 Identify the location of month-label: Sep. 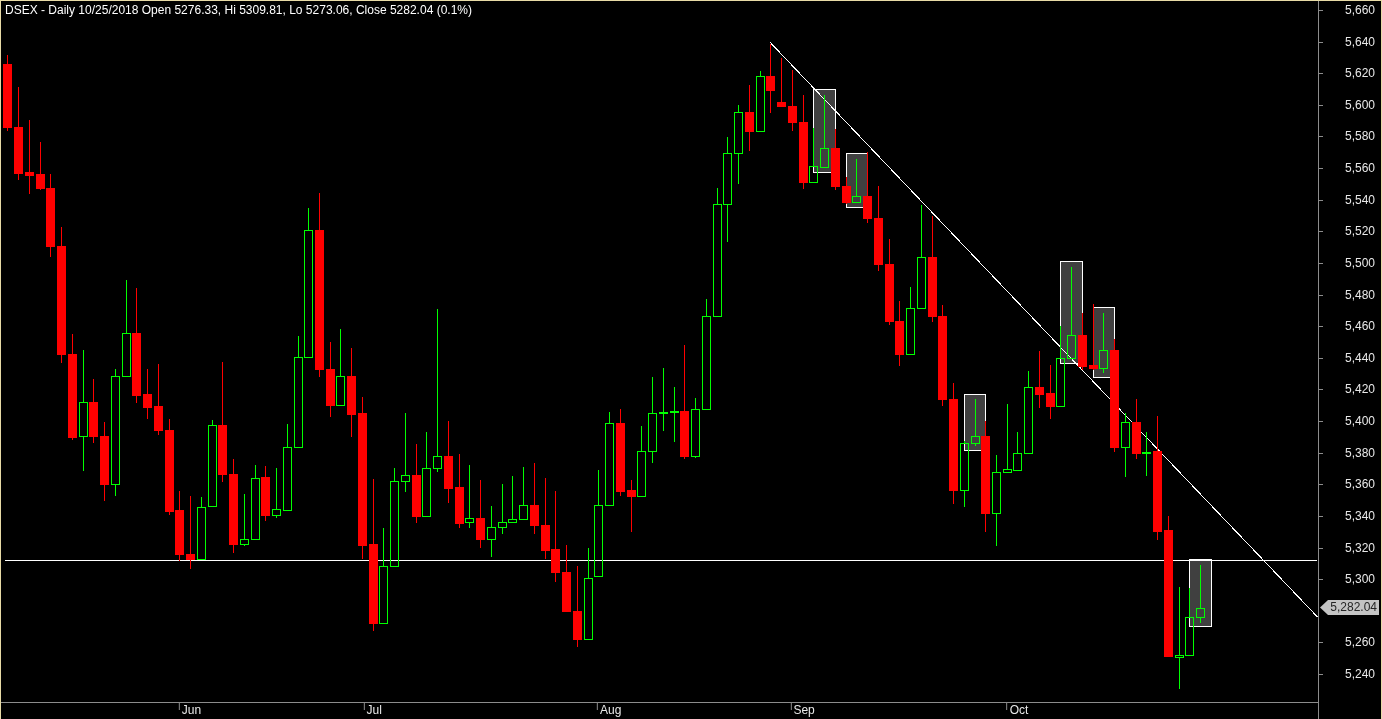
(802, 710).